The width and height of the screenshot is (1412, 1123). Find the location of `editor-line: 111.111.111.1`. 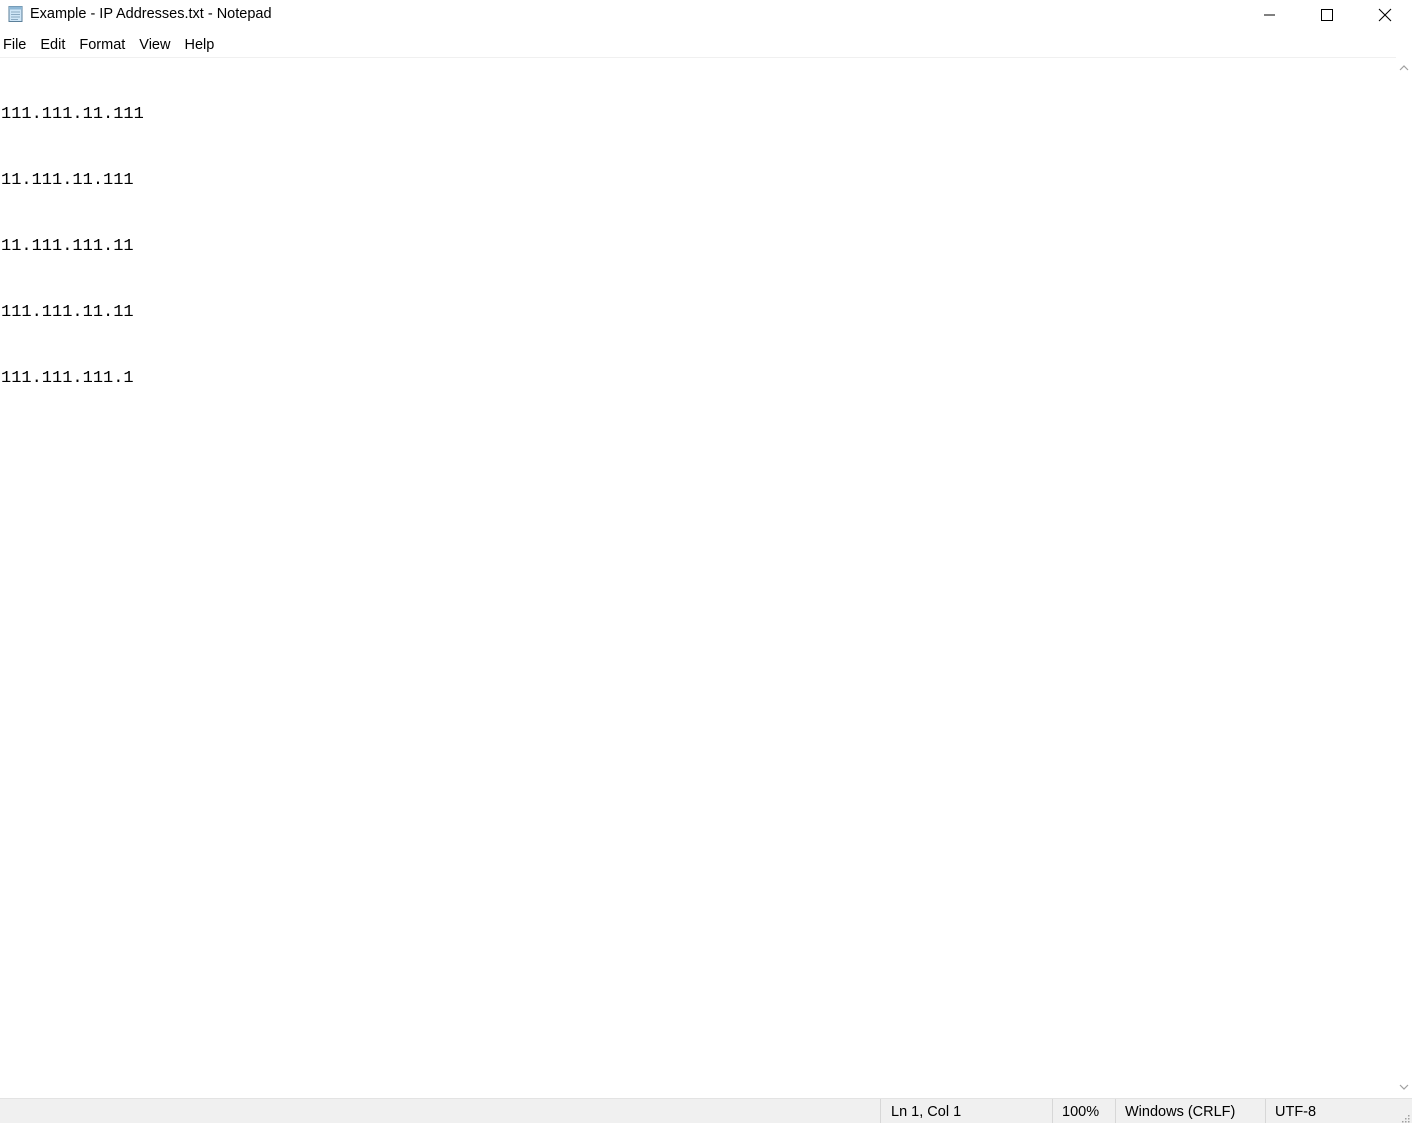

editor-line: 111.111.111.1 is located at coordinates (72, 379).